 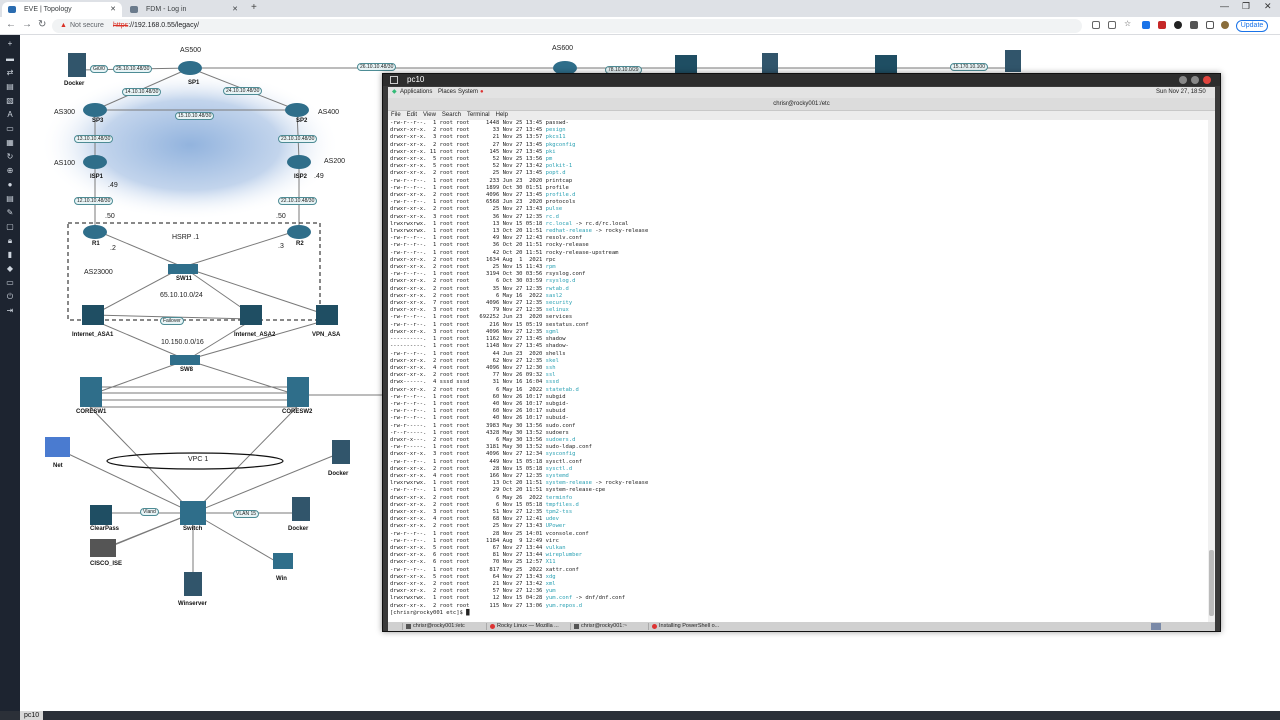 What do you see at coordinates (801, 80) in the screenshot?
I see `vnc-titlebar: pc10` at bounding box center [801, 80].